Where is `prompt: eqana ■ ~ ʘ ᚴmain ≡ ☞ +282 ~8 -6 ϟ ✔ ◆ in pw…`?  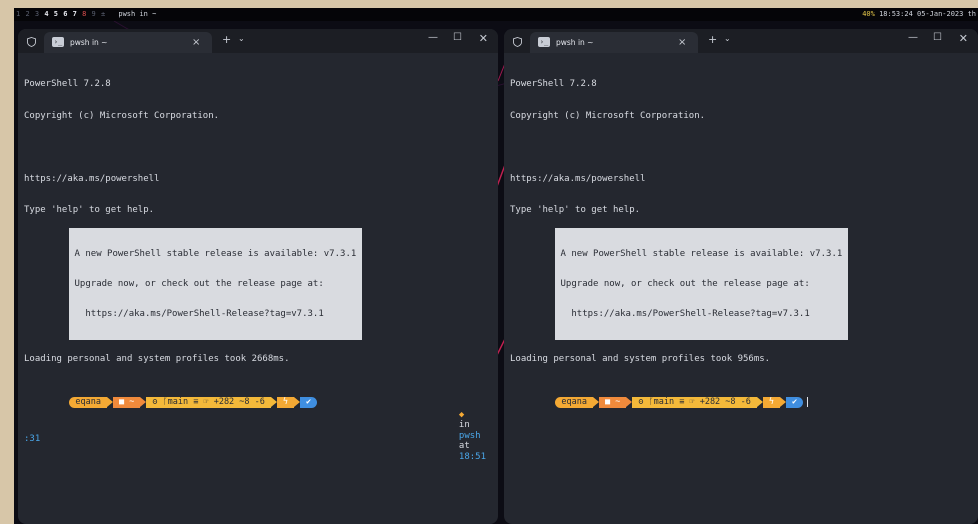 prompt: eqana ■ ~ ʘ ᚴmain ≡ ☞ +282 ~8 -6 ϟ ✔ ◆ in pw… is located at coordinates (259, 424).